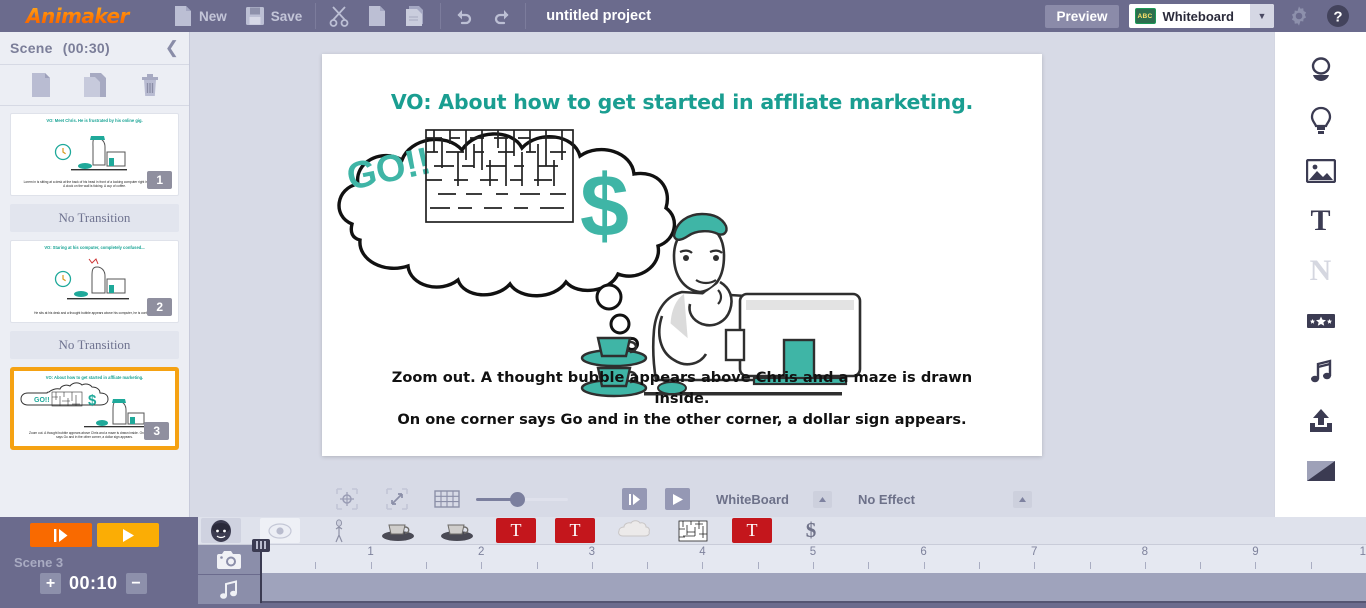  What do you see at coordinates (94, 345) in the screenshot?
I see `transition-2: No Transition` at bounding box center [94, 345].